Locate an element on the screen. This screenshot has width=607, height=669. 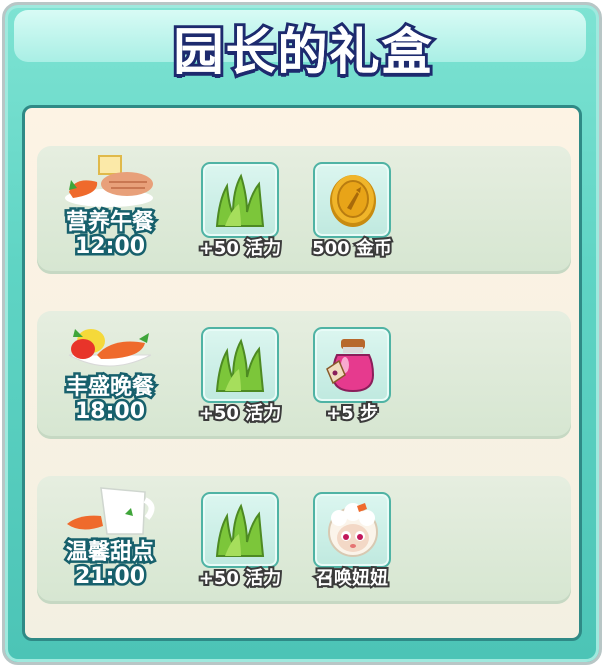
sheep-avatar-icon is located at coordinates (353, 530).